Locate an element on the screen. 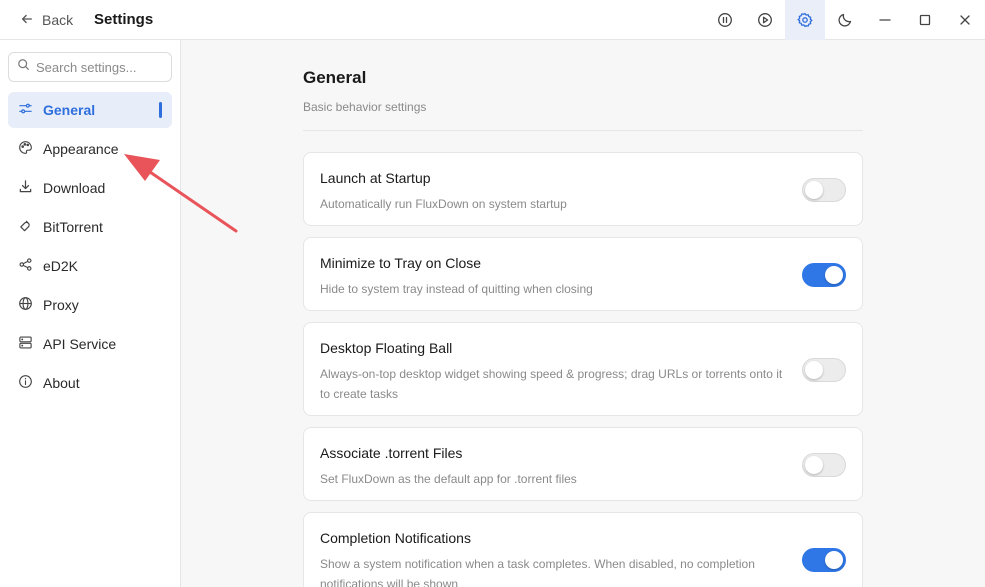 The image size is (985, 587). launch-at-startup-toggle is located at coordinates (824, 190).